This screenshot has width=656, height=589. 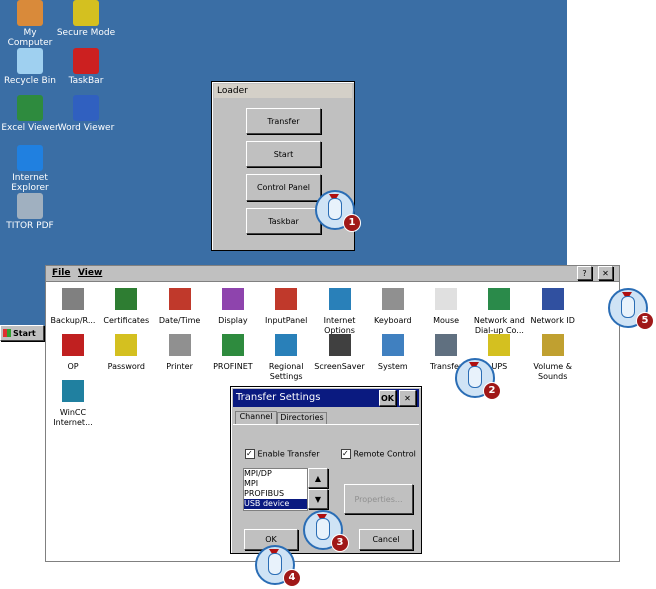 What do you see at coordinates (7, 333) in the screenshot?
I see `windows-logo-icon` at bounding box center [7, 333].